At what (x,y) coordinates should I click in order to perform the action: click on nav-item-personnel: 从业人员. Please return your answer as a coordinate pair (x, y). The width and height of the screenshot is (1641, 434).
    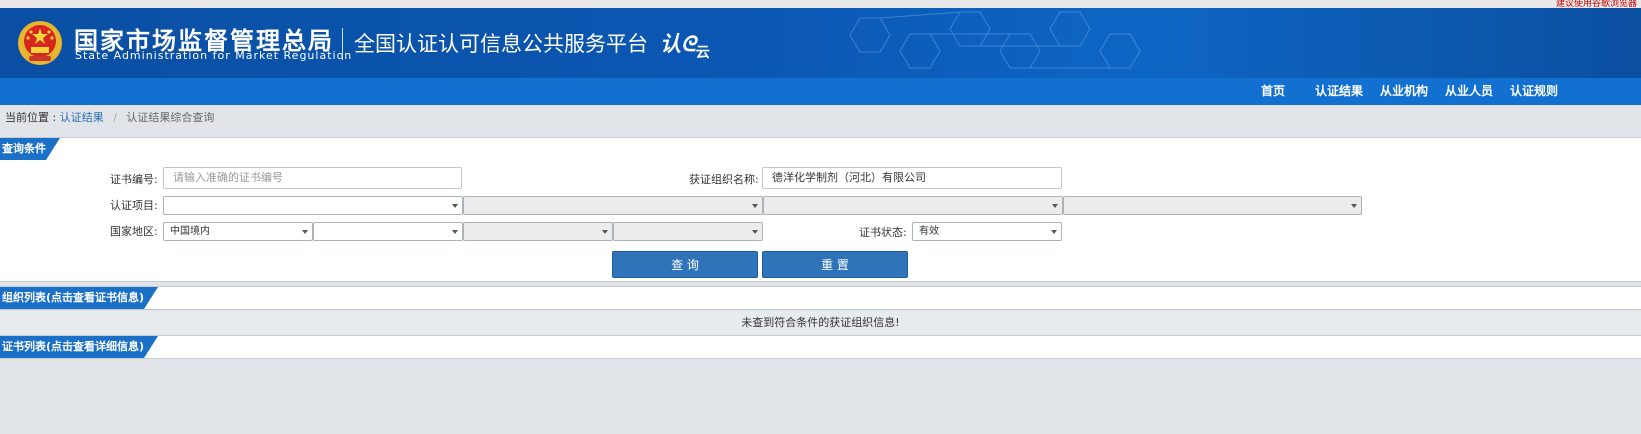
    Looking at the image, I should click on (1469, 91).